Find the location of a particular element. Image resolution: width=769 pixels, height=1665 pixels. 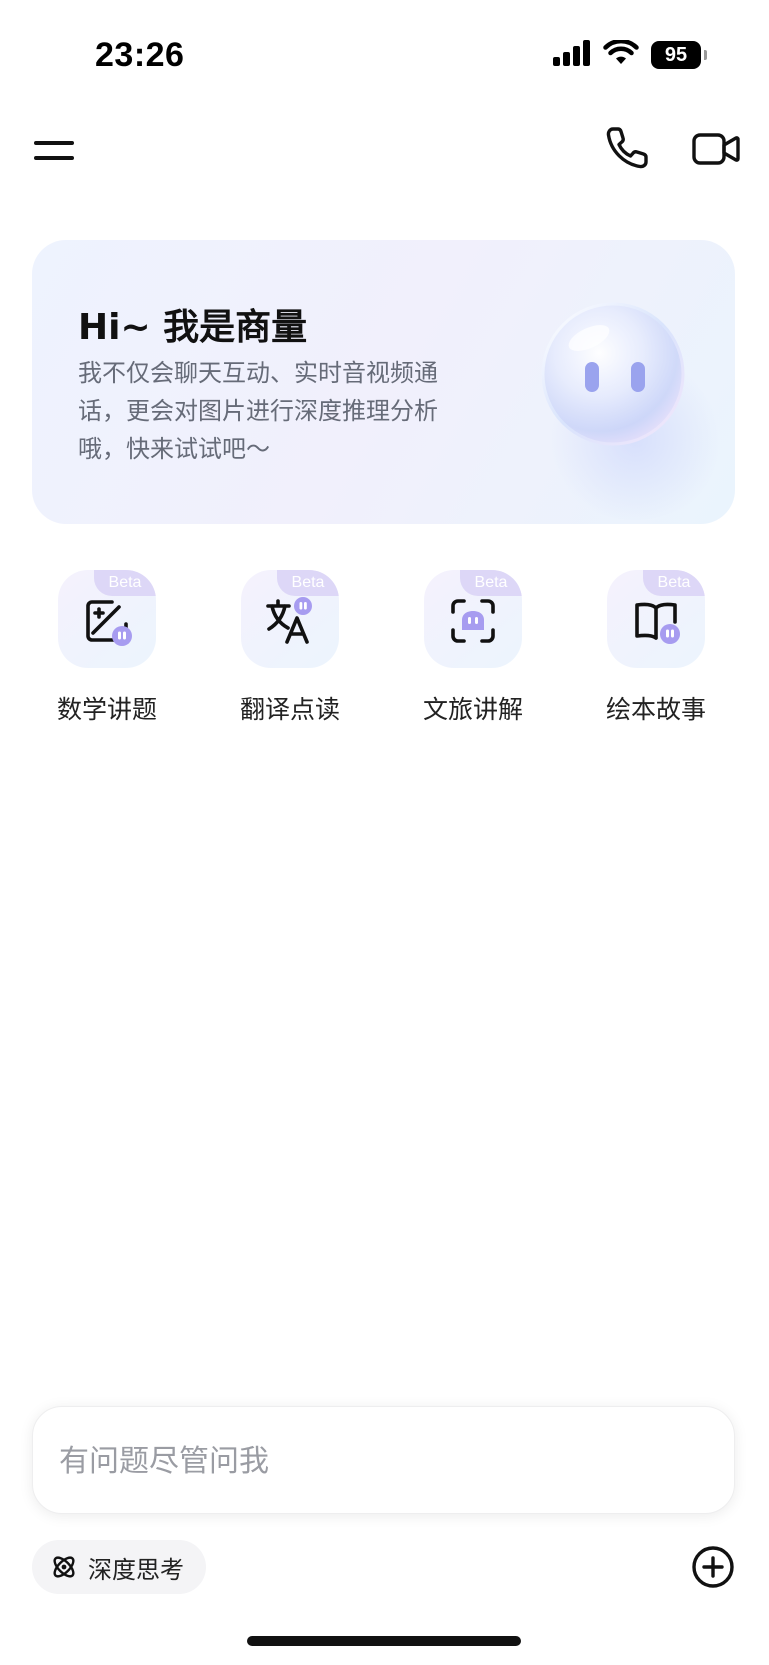

video-call-icon is located at coordinates (716, 149).